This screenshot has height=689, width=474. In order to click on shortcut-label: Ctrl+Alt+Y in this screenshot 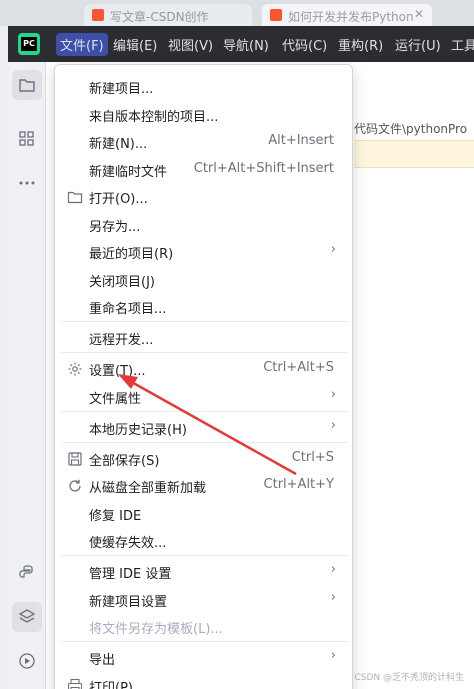, I will do `click(298, 484)`.